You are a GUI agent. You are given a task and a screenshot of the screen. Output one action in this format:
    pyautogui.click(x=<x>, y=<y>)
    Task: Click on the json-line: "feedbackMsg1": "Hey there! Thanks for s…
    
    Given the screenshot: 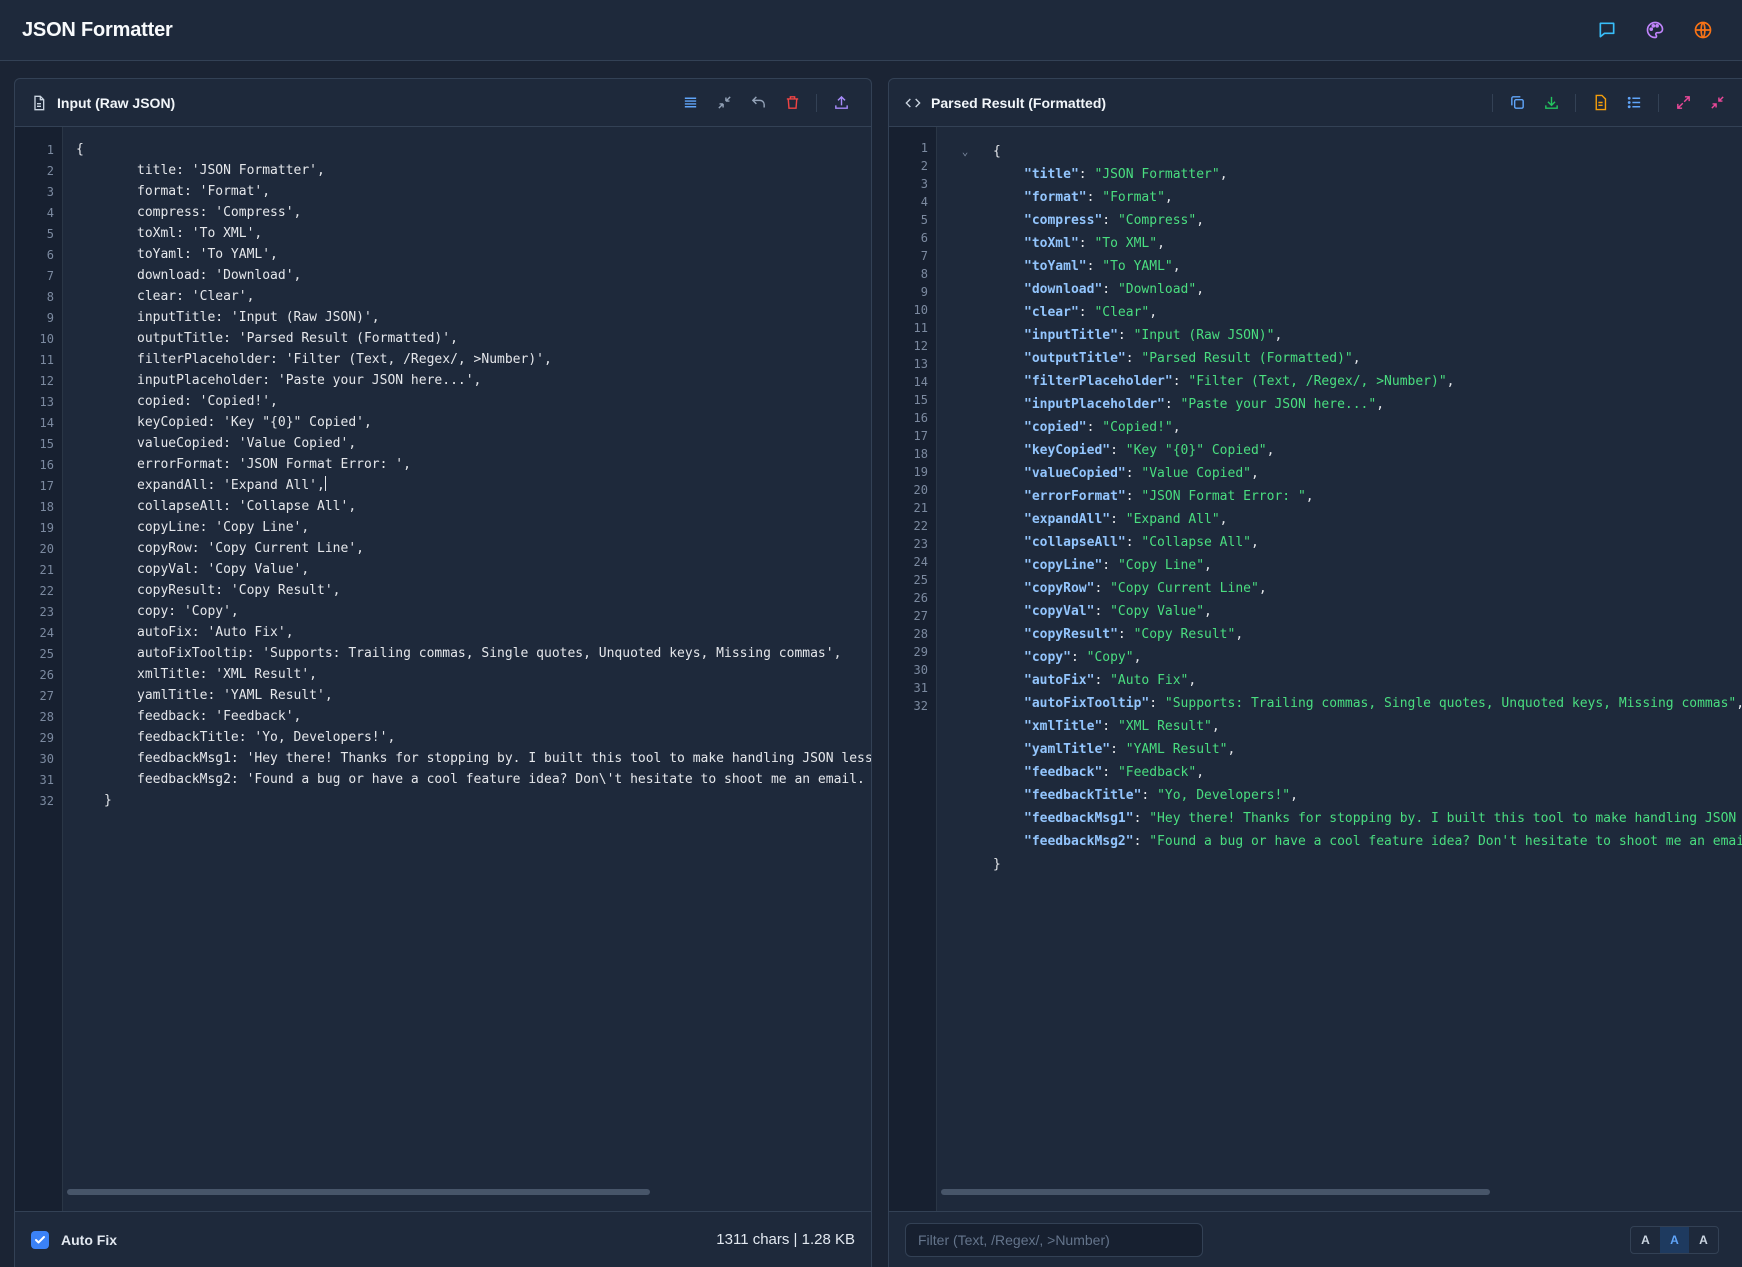 What is the action you would take?
    pyautogui.click(x=1339, y=818)
    